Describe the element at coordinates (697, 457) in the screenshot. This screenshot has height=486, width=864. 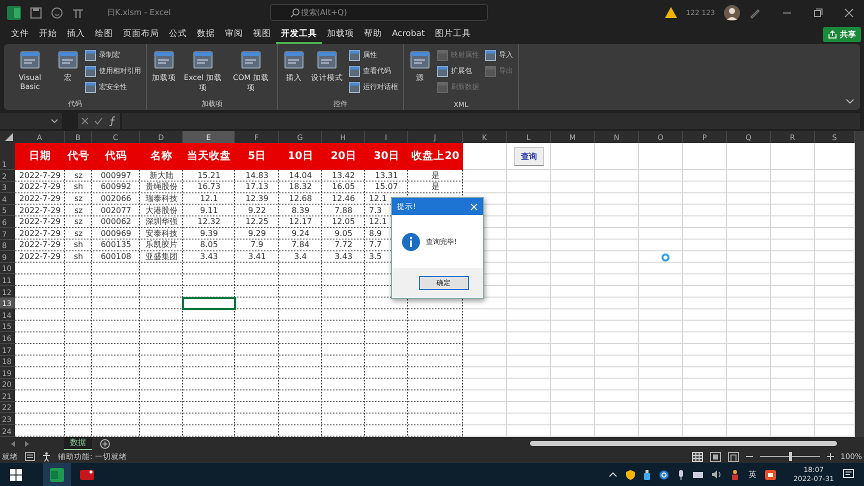
I see `normal-view-icon` at that location.